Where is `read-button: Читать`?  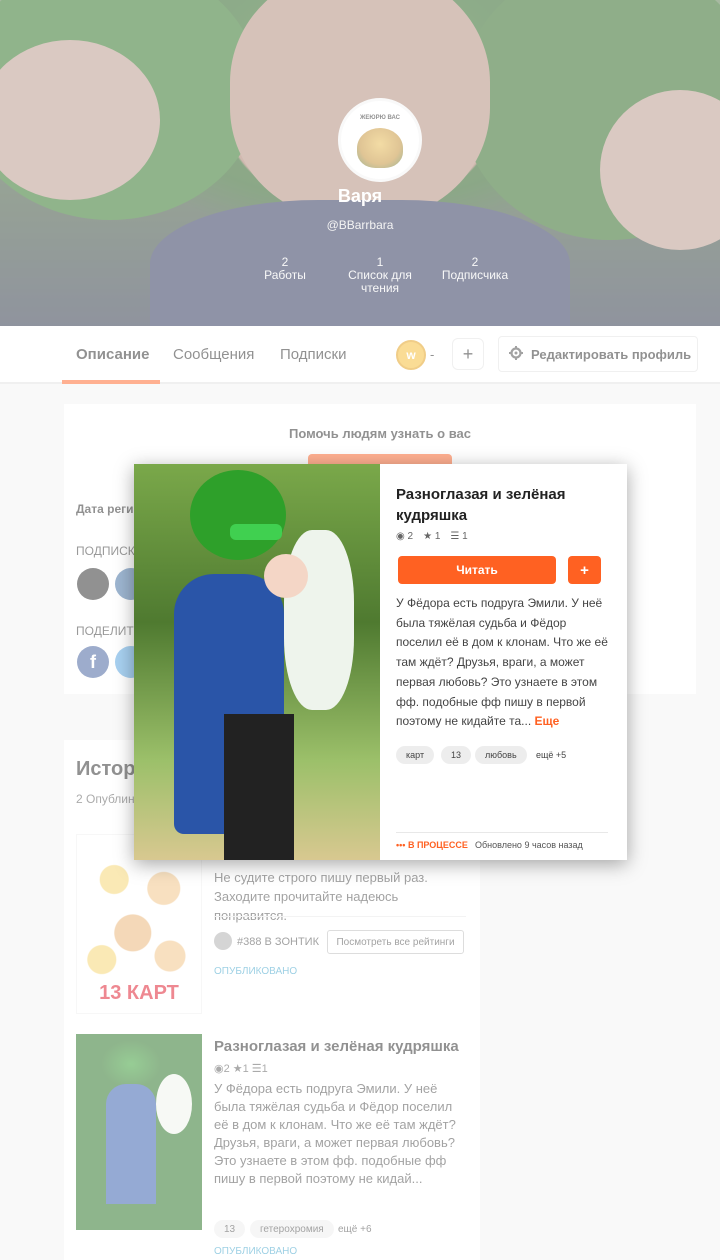 read-button: Читать is located at coordinates (477, 570).